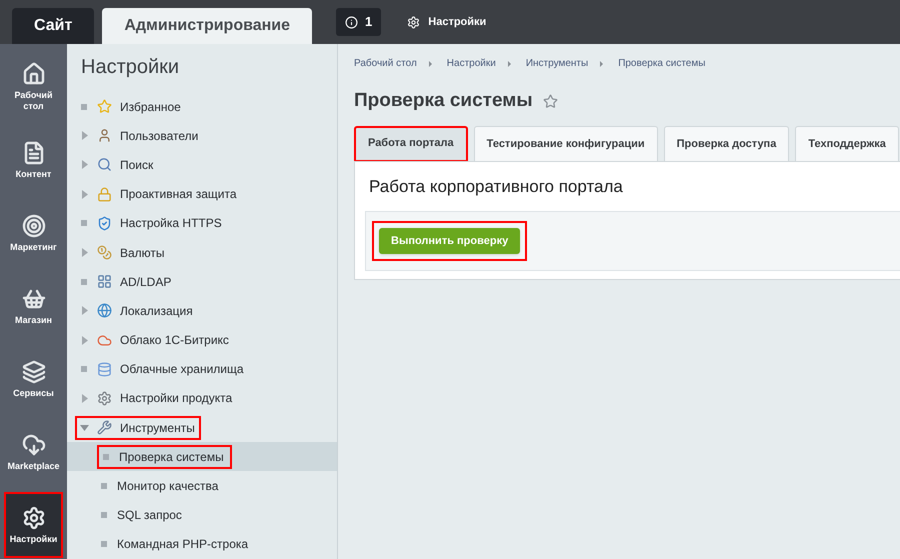 The width and height of the screenshot is (900, 559). What do you see at coordinates (104, 164) in the screenshot?
I see `magnifier-icon` at bounding box center [104, 164].